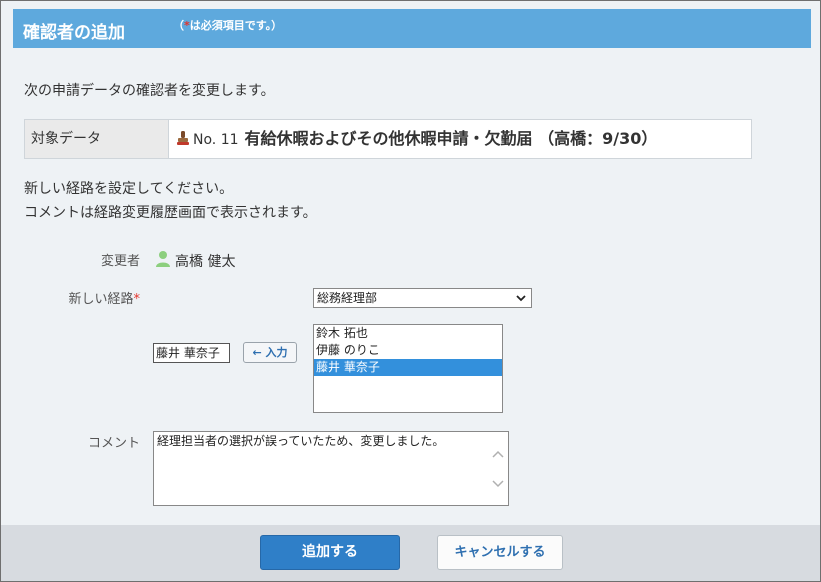 The width and height of the screenshot is (821, 582). Describe the element at coordinates (183, 134) in the screenshot. I see `stamp-icon` at that location.